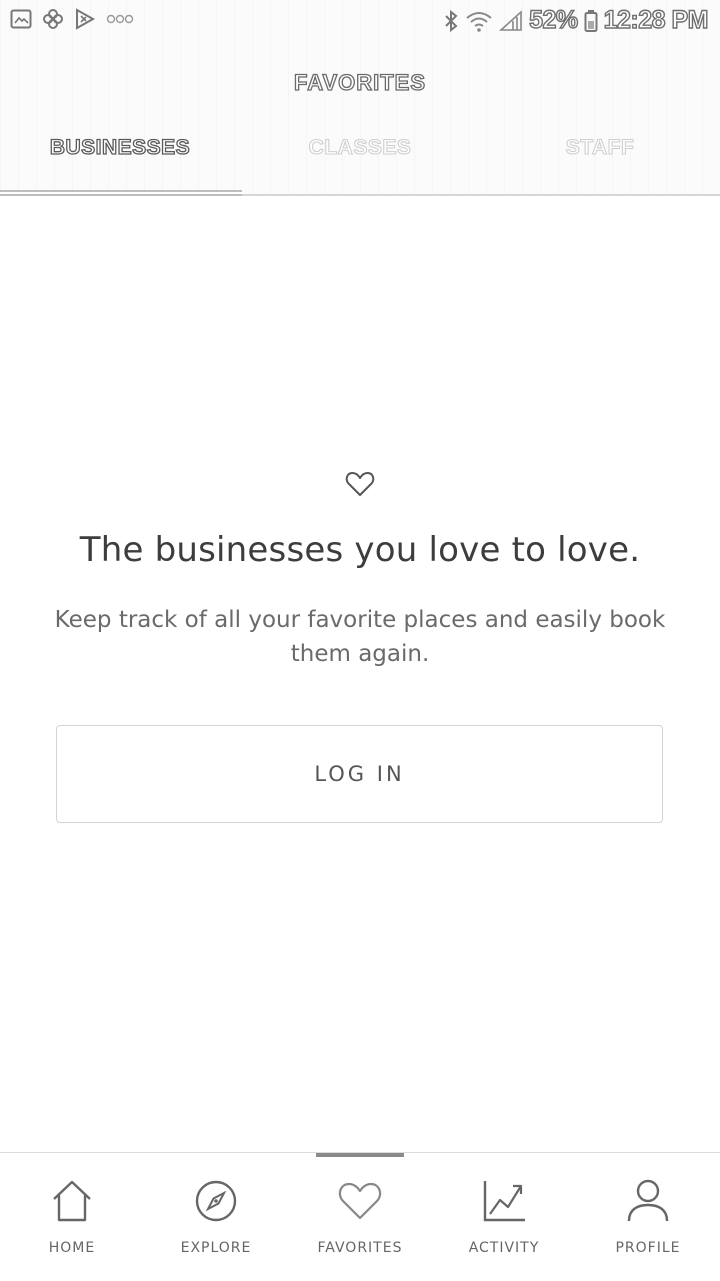 Image resolution: width=720 pixels, height=1281 pixels. Describe the element at coordinates (360, 1248) in the screenshot. I see `nav-favorites-label: FAVORITES` at that location.